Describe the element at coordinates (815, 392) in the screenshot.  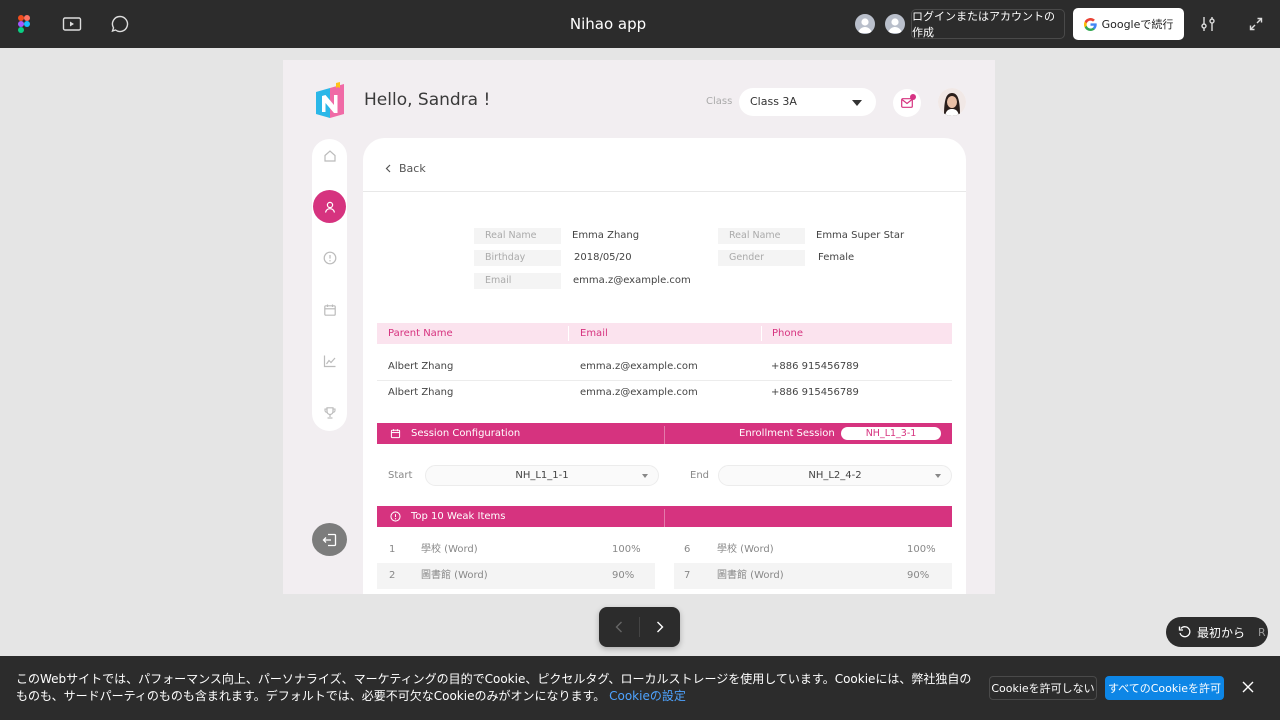
I see `parent-phone-cell: +886 915456789` at that location.